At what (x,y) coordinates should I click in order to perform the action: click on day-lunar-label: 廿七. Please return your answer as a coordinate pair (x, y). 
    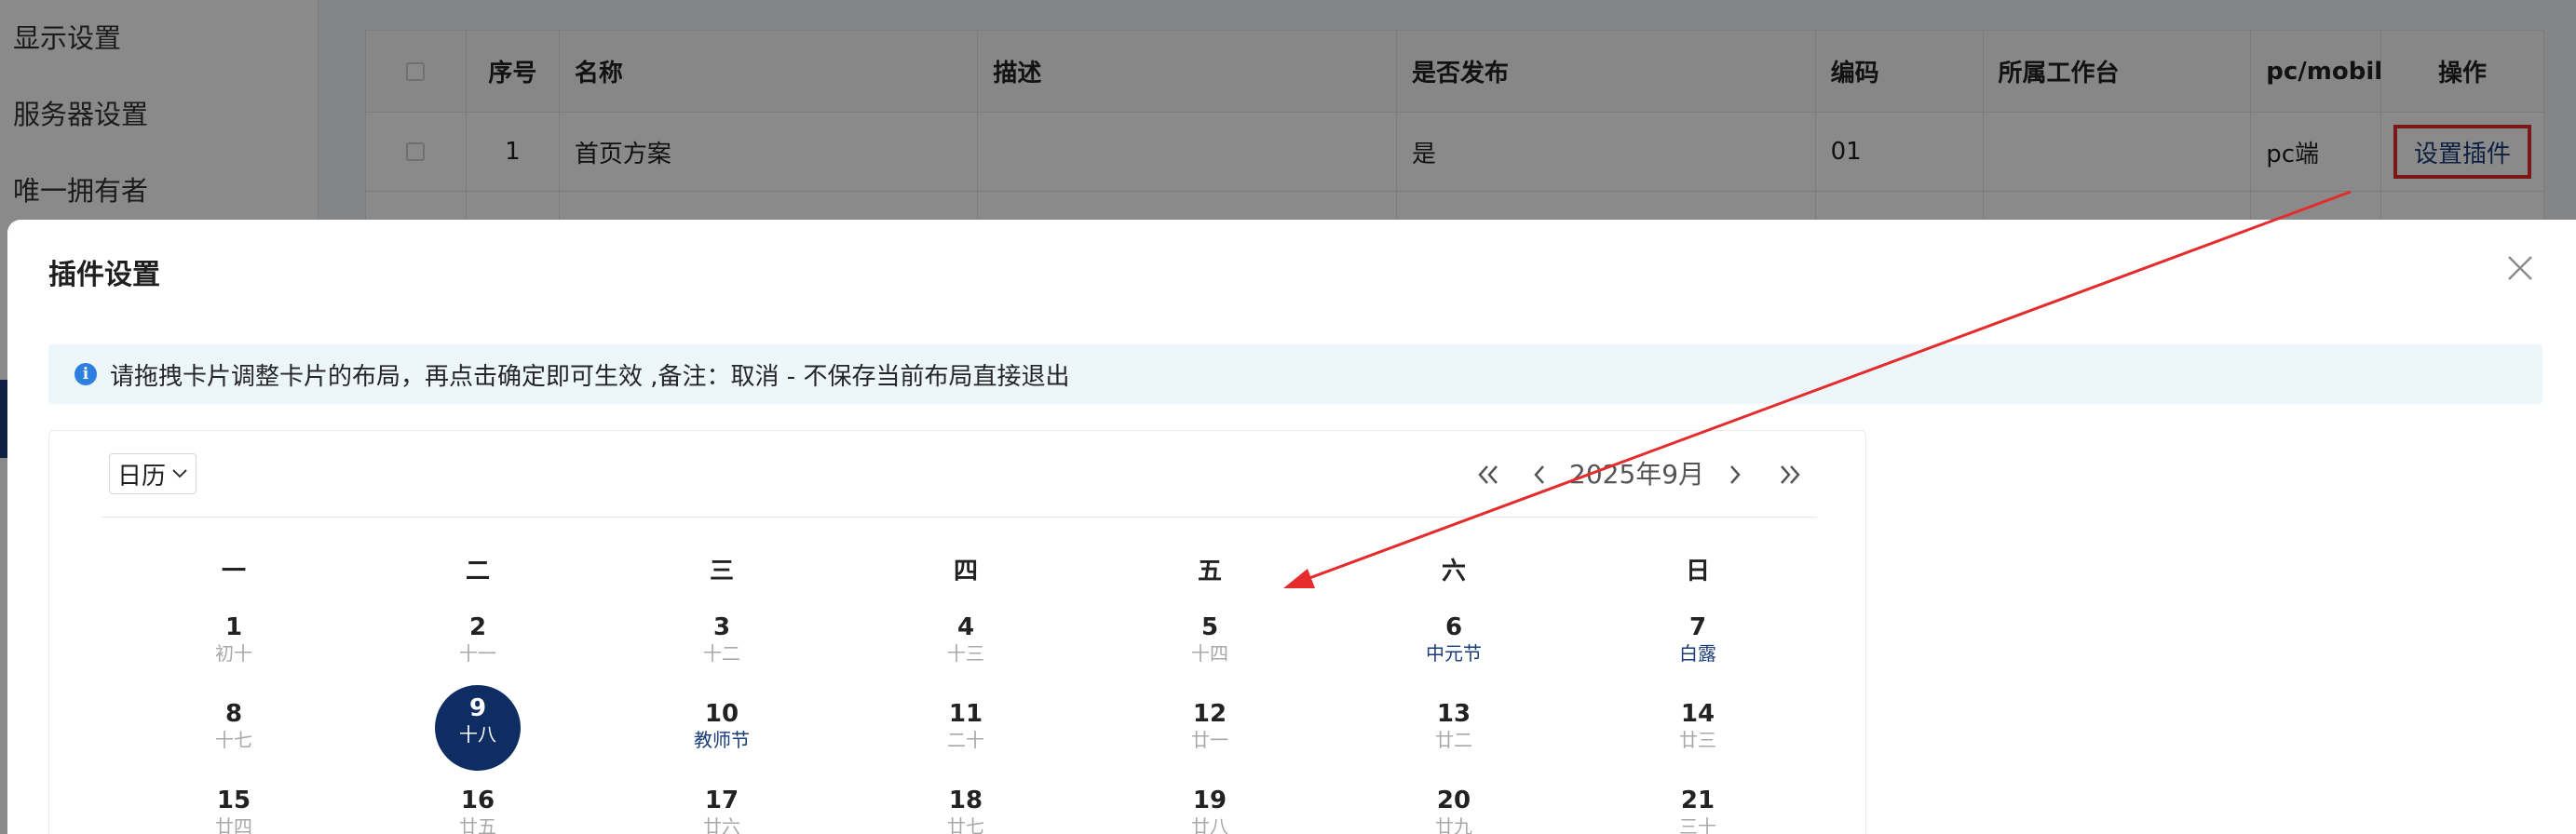
    Looking at the image, I should click on (965, 824).